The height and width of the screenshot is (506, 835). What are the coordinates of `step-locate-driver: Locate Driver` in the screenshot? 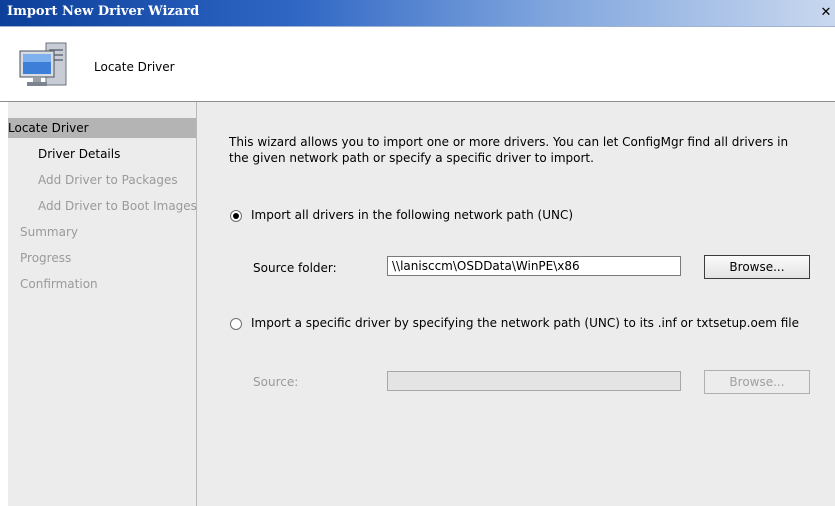 It's located at (102, 128).